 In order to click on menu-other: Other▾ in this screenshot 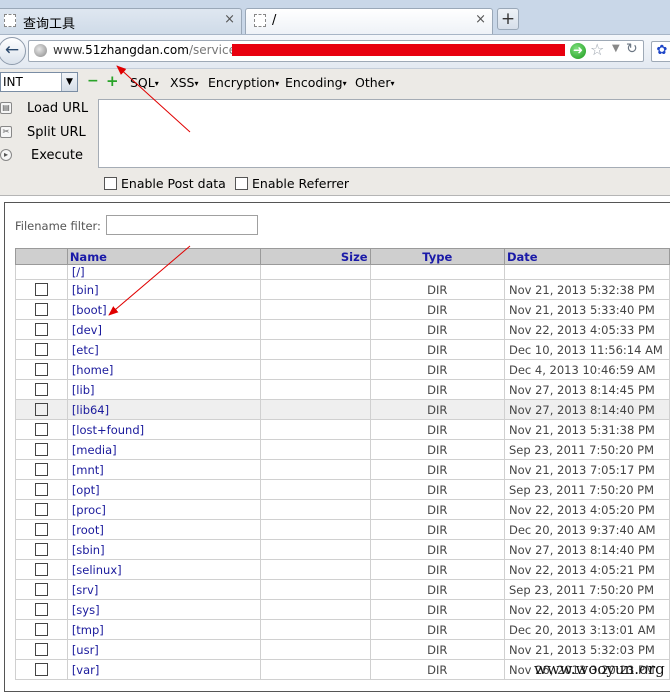, I will do `click(375, 82)`.